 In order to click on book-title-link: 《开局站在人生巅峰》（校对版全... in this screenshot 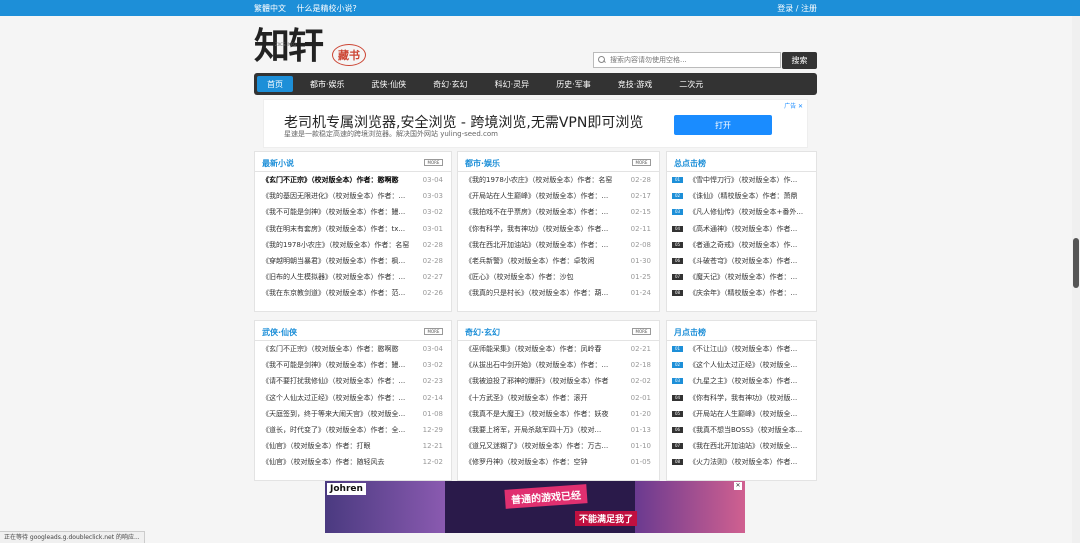, I will do `click(749, 414)`.